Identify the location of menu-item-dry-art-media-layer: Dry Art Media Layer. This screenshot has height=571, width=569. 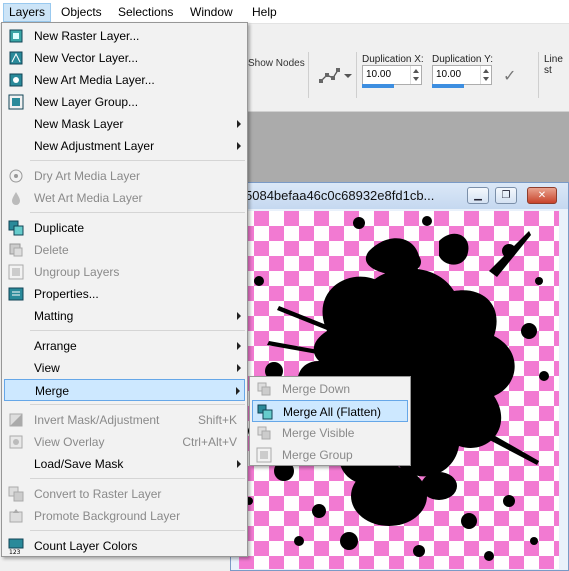
(124, 176).